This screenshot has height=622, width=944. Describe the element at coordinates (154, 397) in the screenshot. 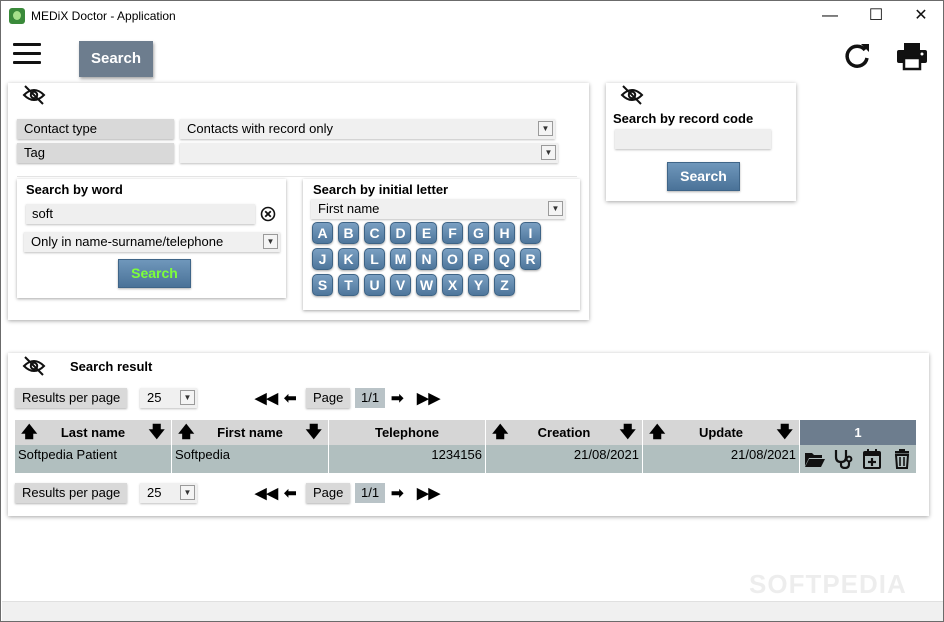

I see `results-per-page-value: 25` at that location.